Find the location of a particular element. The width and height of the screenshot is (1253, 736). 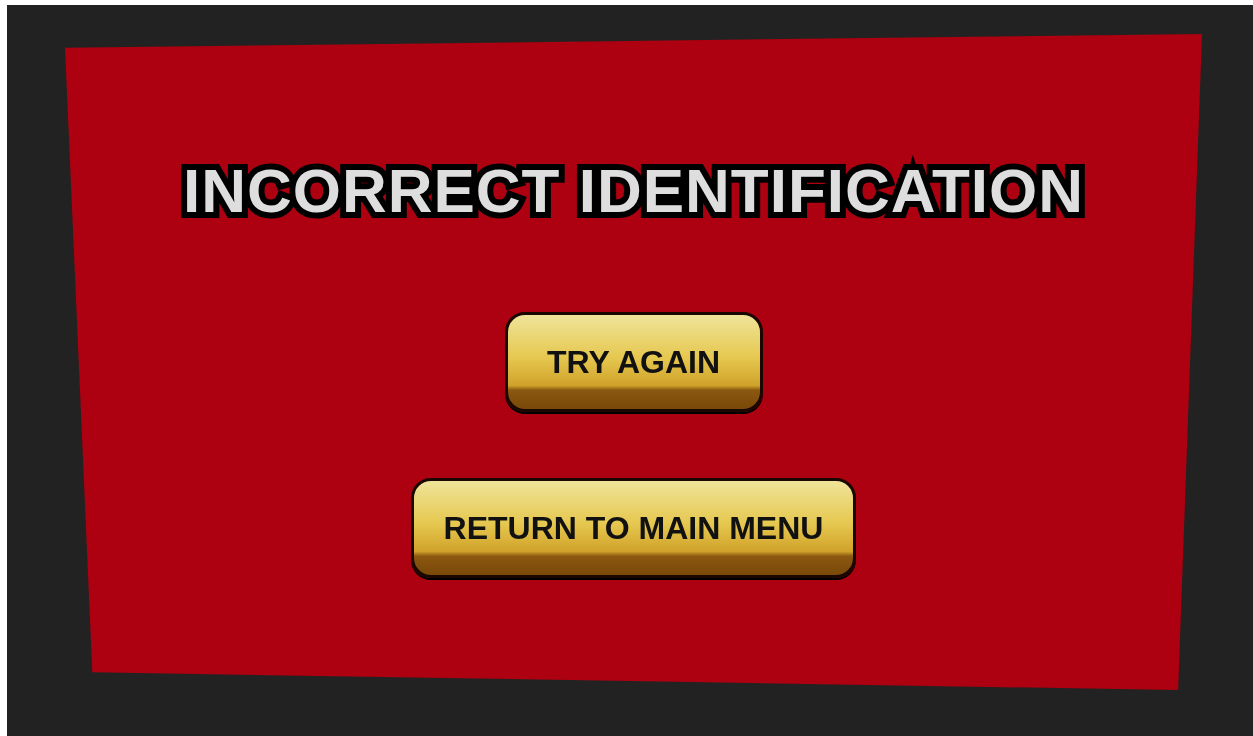

menu-button: RETURN TO MAIN MENU is located at coordinates (633, 528).